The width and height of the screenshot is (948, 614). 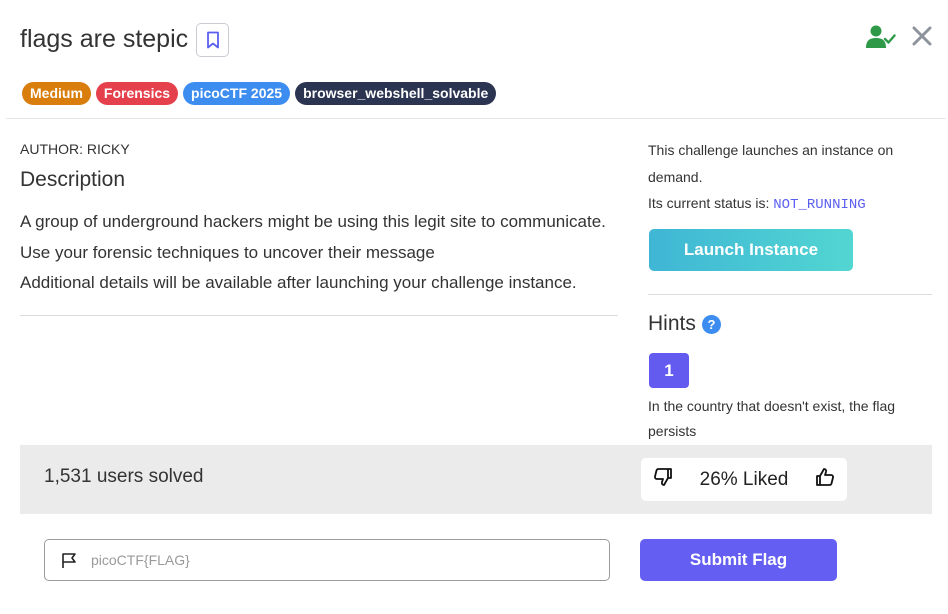 I want to click on flag-input-field, so click(x=327, y=560).